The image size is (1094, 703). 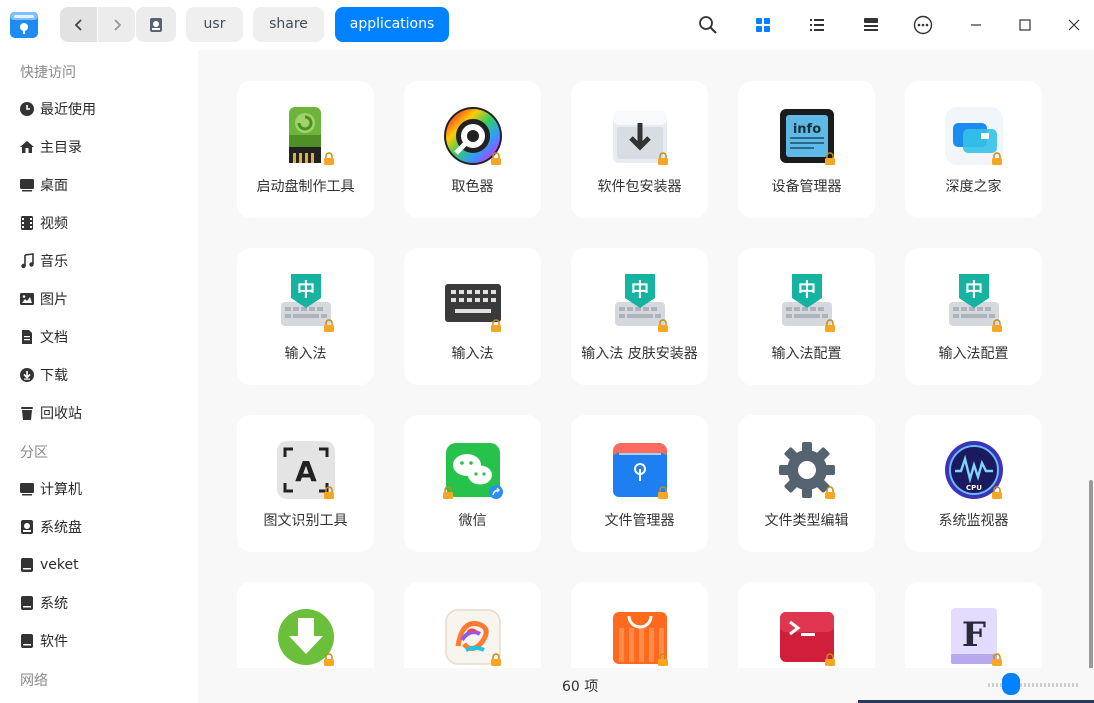 I want to click on detail-view-button, so click(x=871, y=25).